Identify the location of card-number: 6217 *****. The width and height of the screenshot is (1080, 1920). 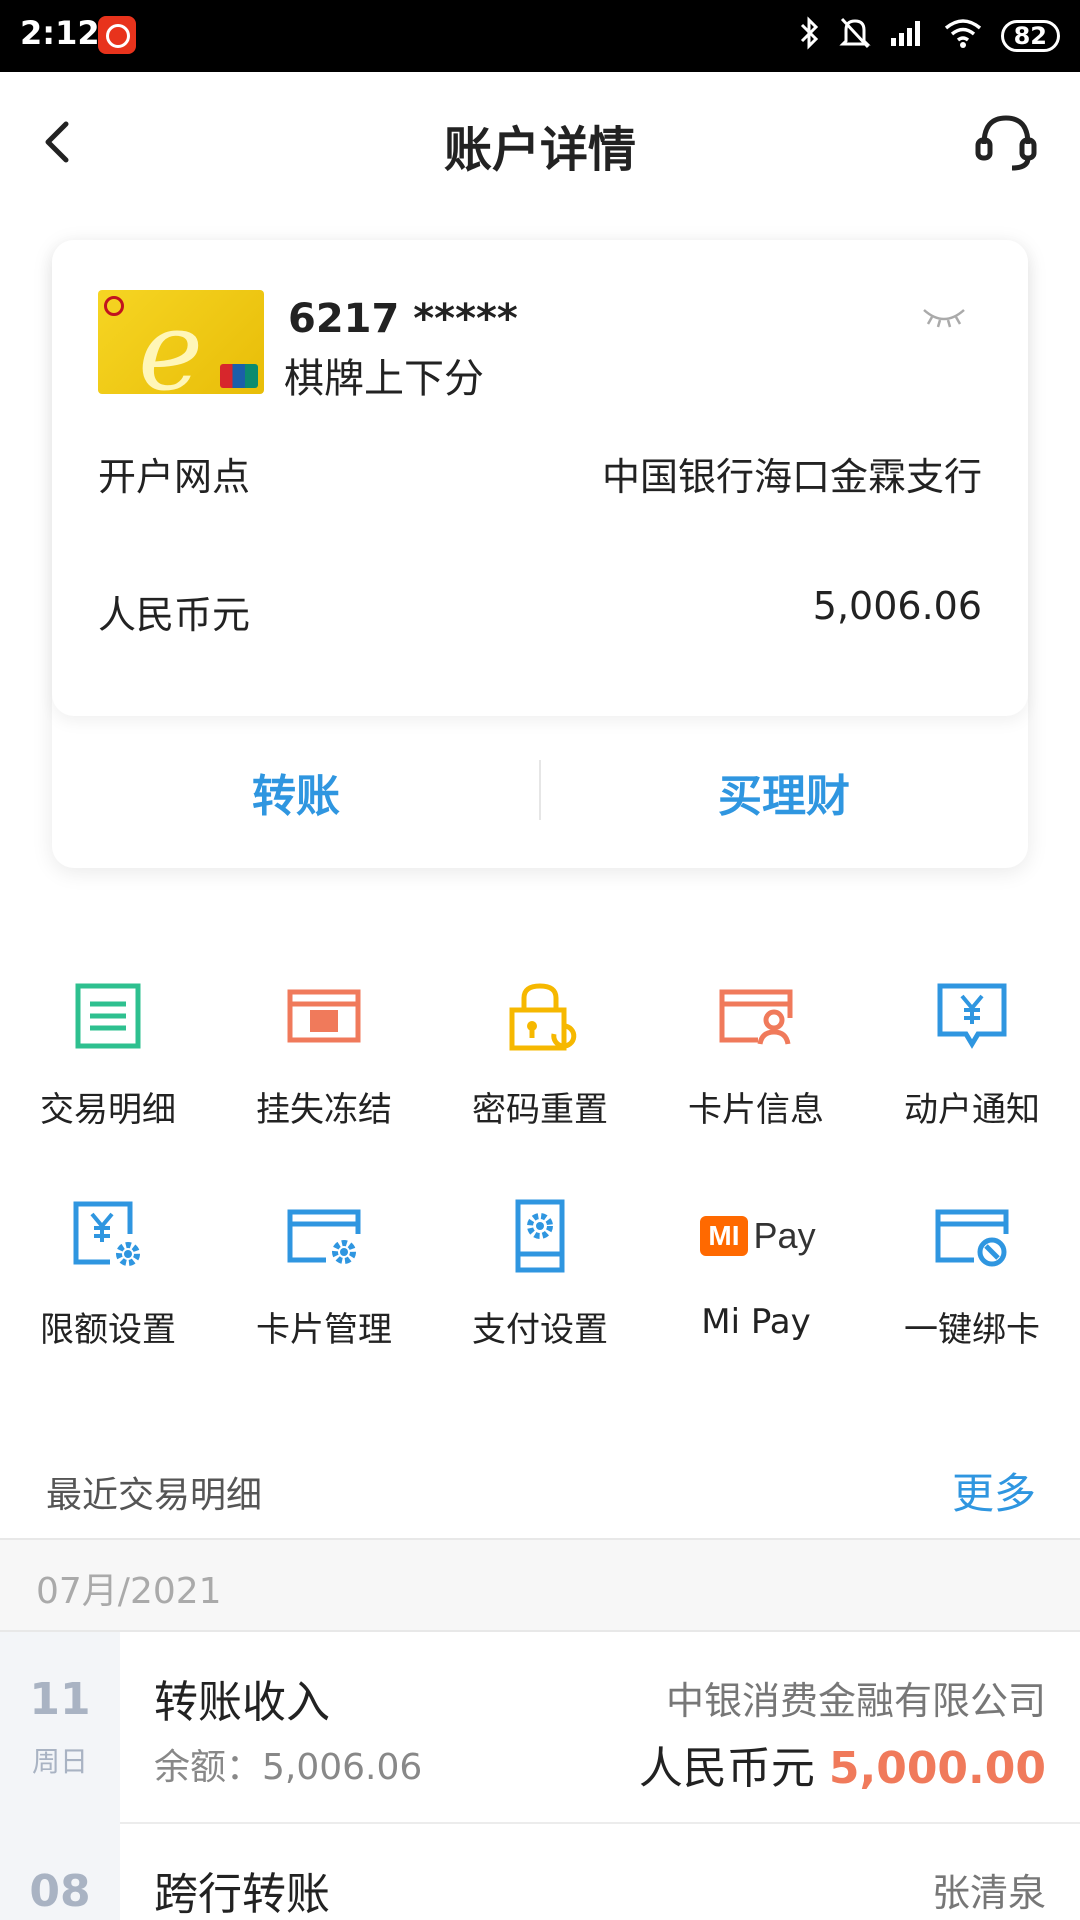
(403, 319).